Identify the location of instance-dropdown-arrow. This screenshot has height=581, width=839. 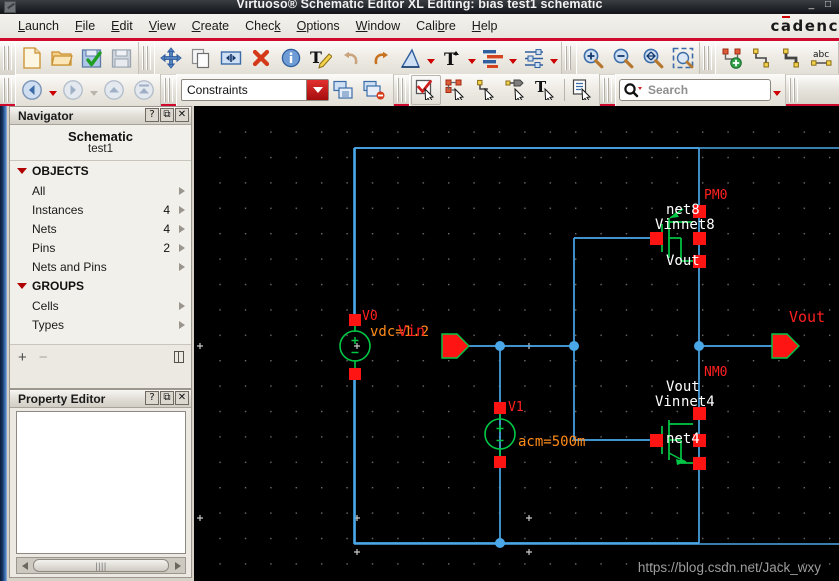
(431, 58).